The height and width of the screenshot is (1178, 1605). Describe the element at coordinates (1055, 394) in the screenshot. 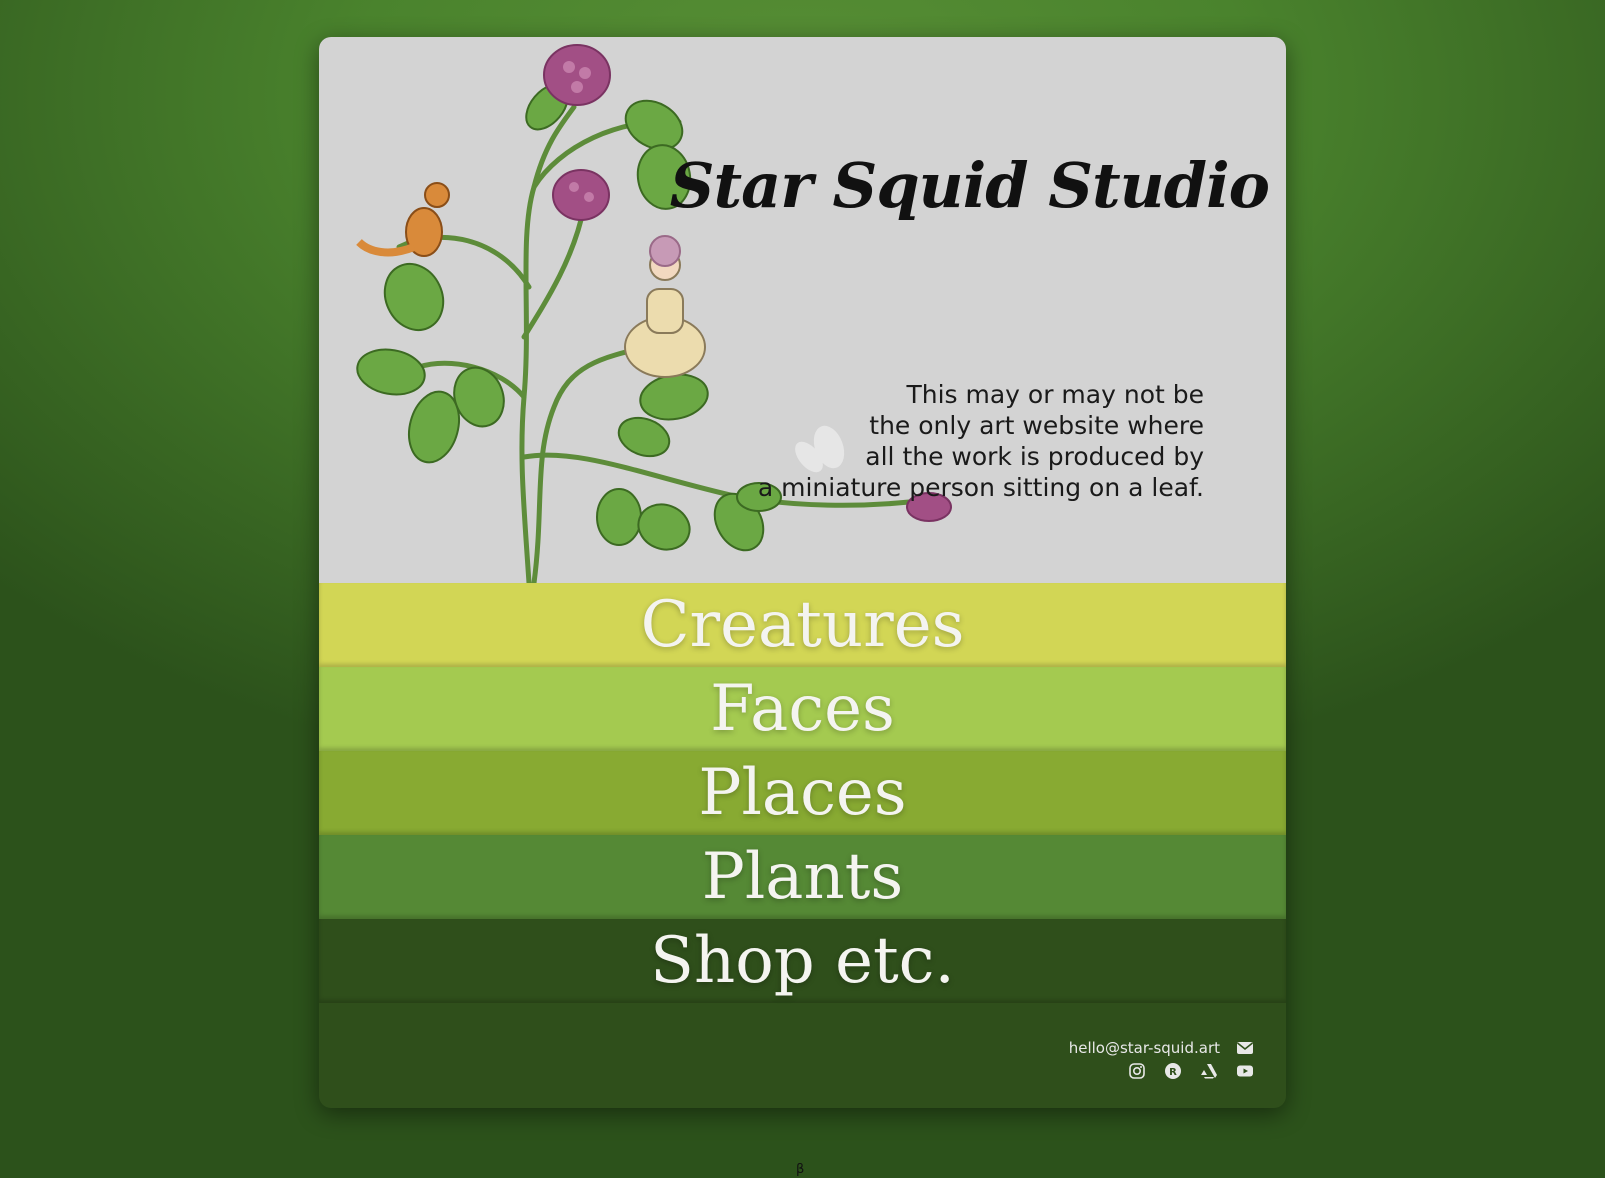

I see `tagline-line: This may or may not be` at that location.